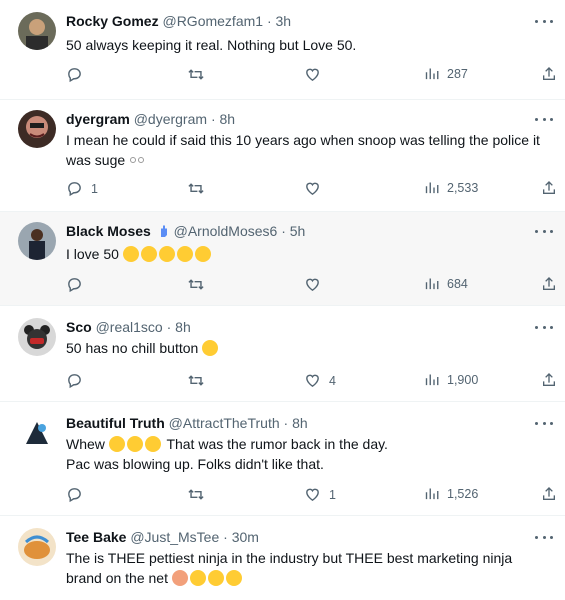 The height and width of the screenshot is (600, 565). I want to click on like-button: 1, so click(320, 494).